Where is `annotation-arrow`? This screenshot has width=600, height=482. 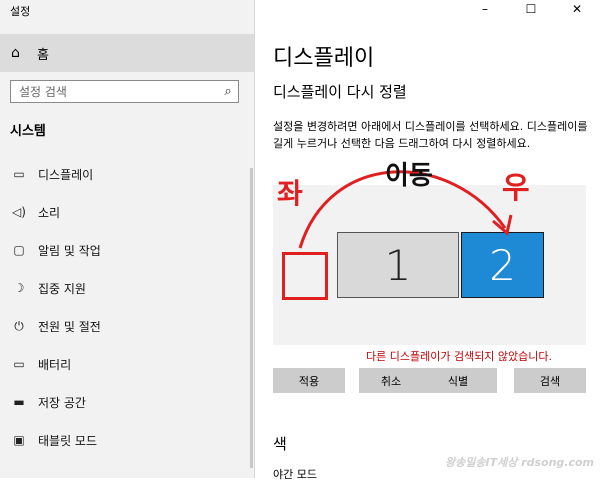 annotation-arrow is located at coordinates (405, 209).